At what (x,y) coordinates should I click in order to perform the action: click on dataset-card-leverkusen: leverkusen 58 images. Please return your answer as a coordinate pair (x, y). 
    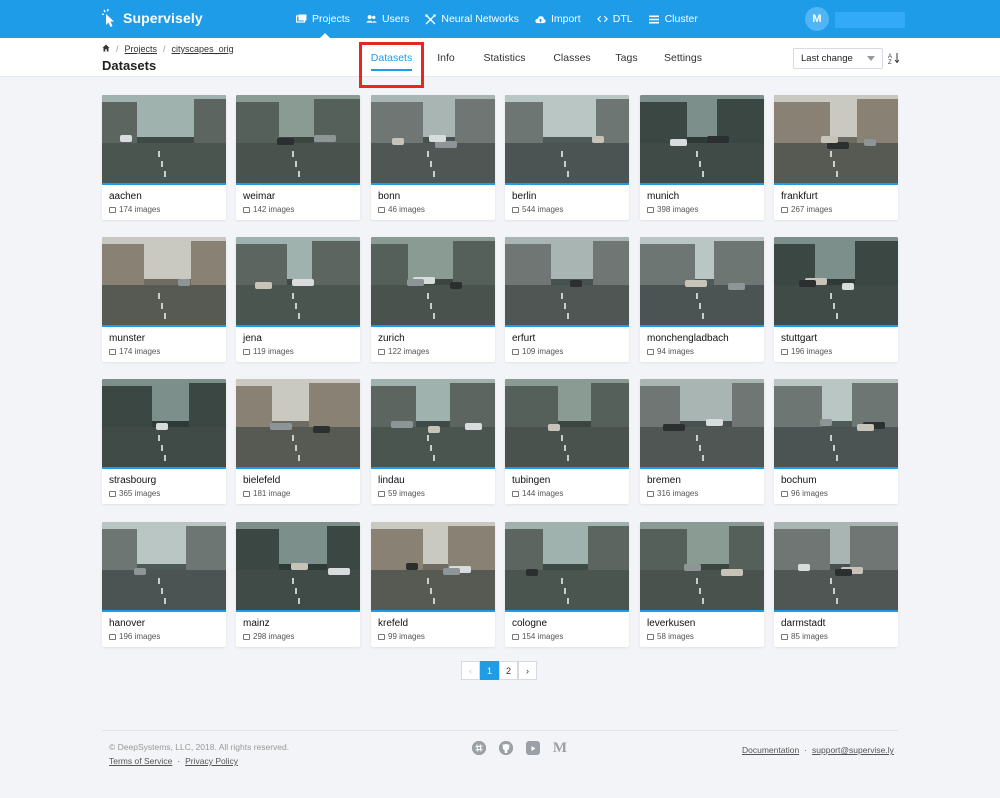
    Looking at the image, I should click on (702, 584).